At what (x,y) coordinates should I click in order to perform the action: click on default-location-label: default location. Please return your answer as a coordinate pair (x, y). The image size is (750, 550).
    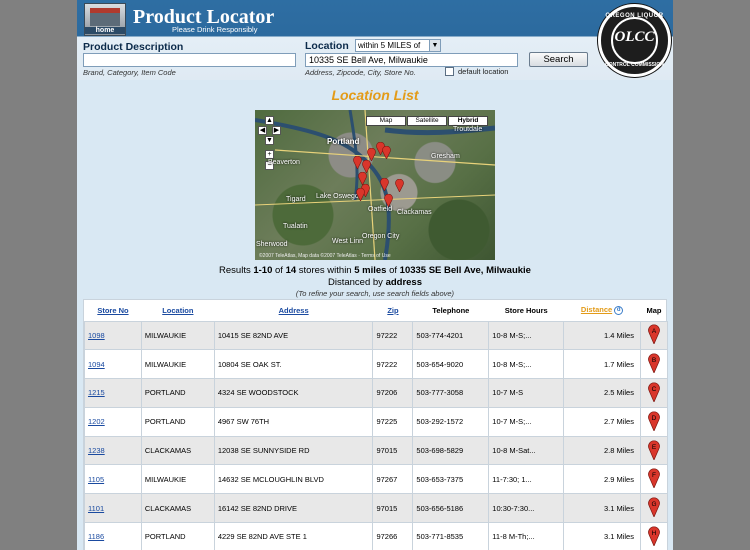
    Looking at the image, I should click on (483, 71).